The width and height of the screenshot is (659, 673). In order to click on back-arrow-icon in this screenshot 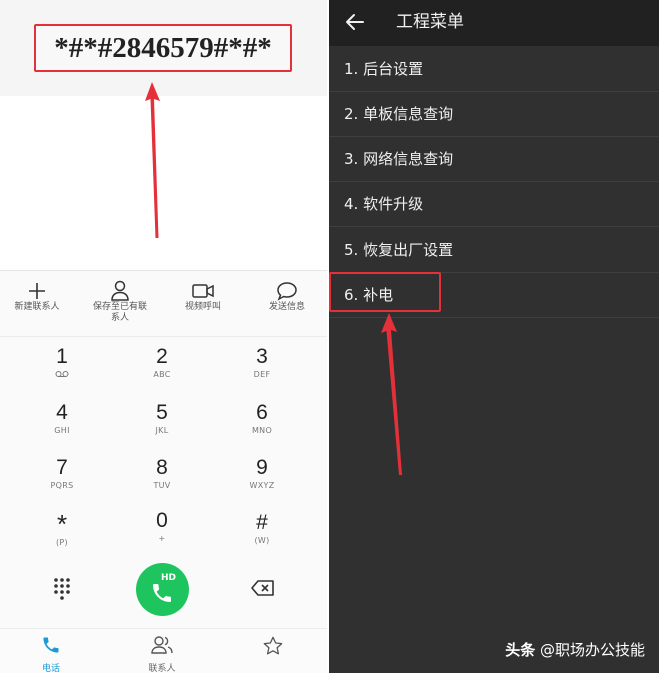, I will do `click(355, 22)`.